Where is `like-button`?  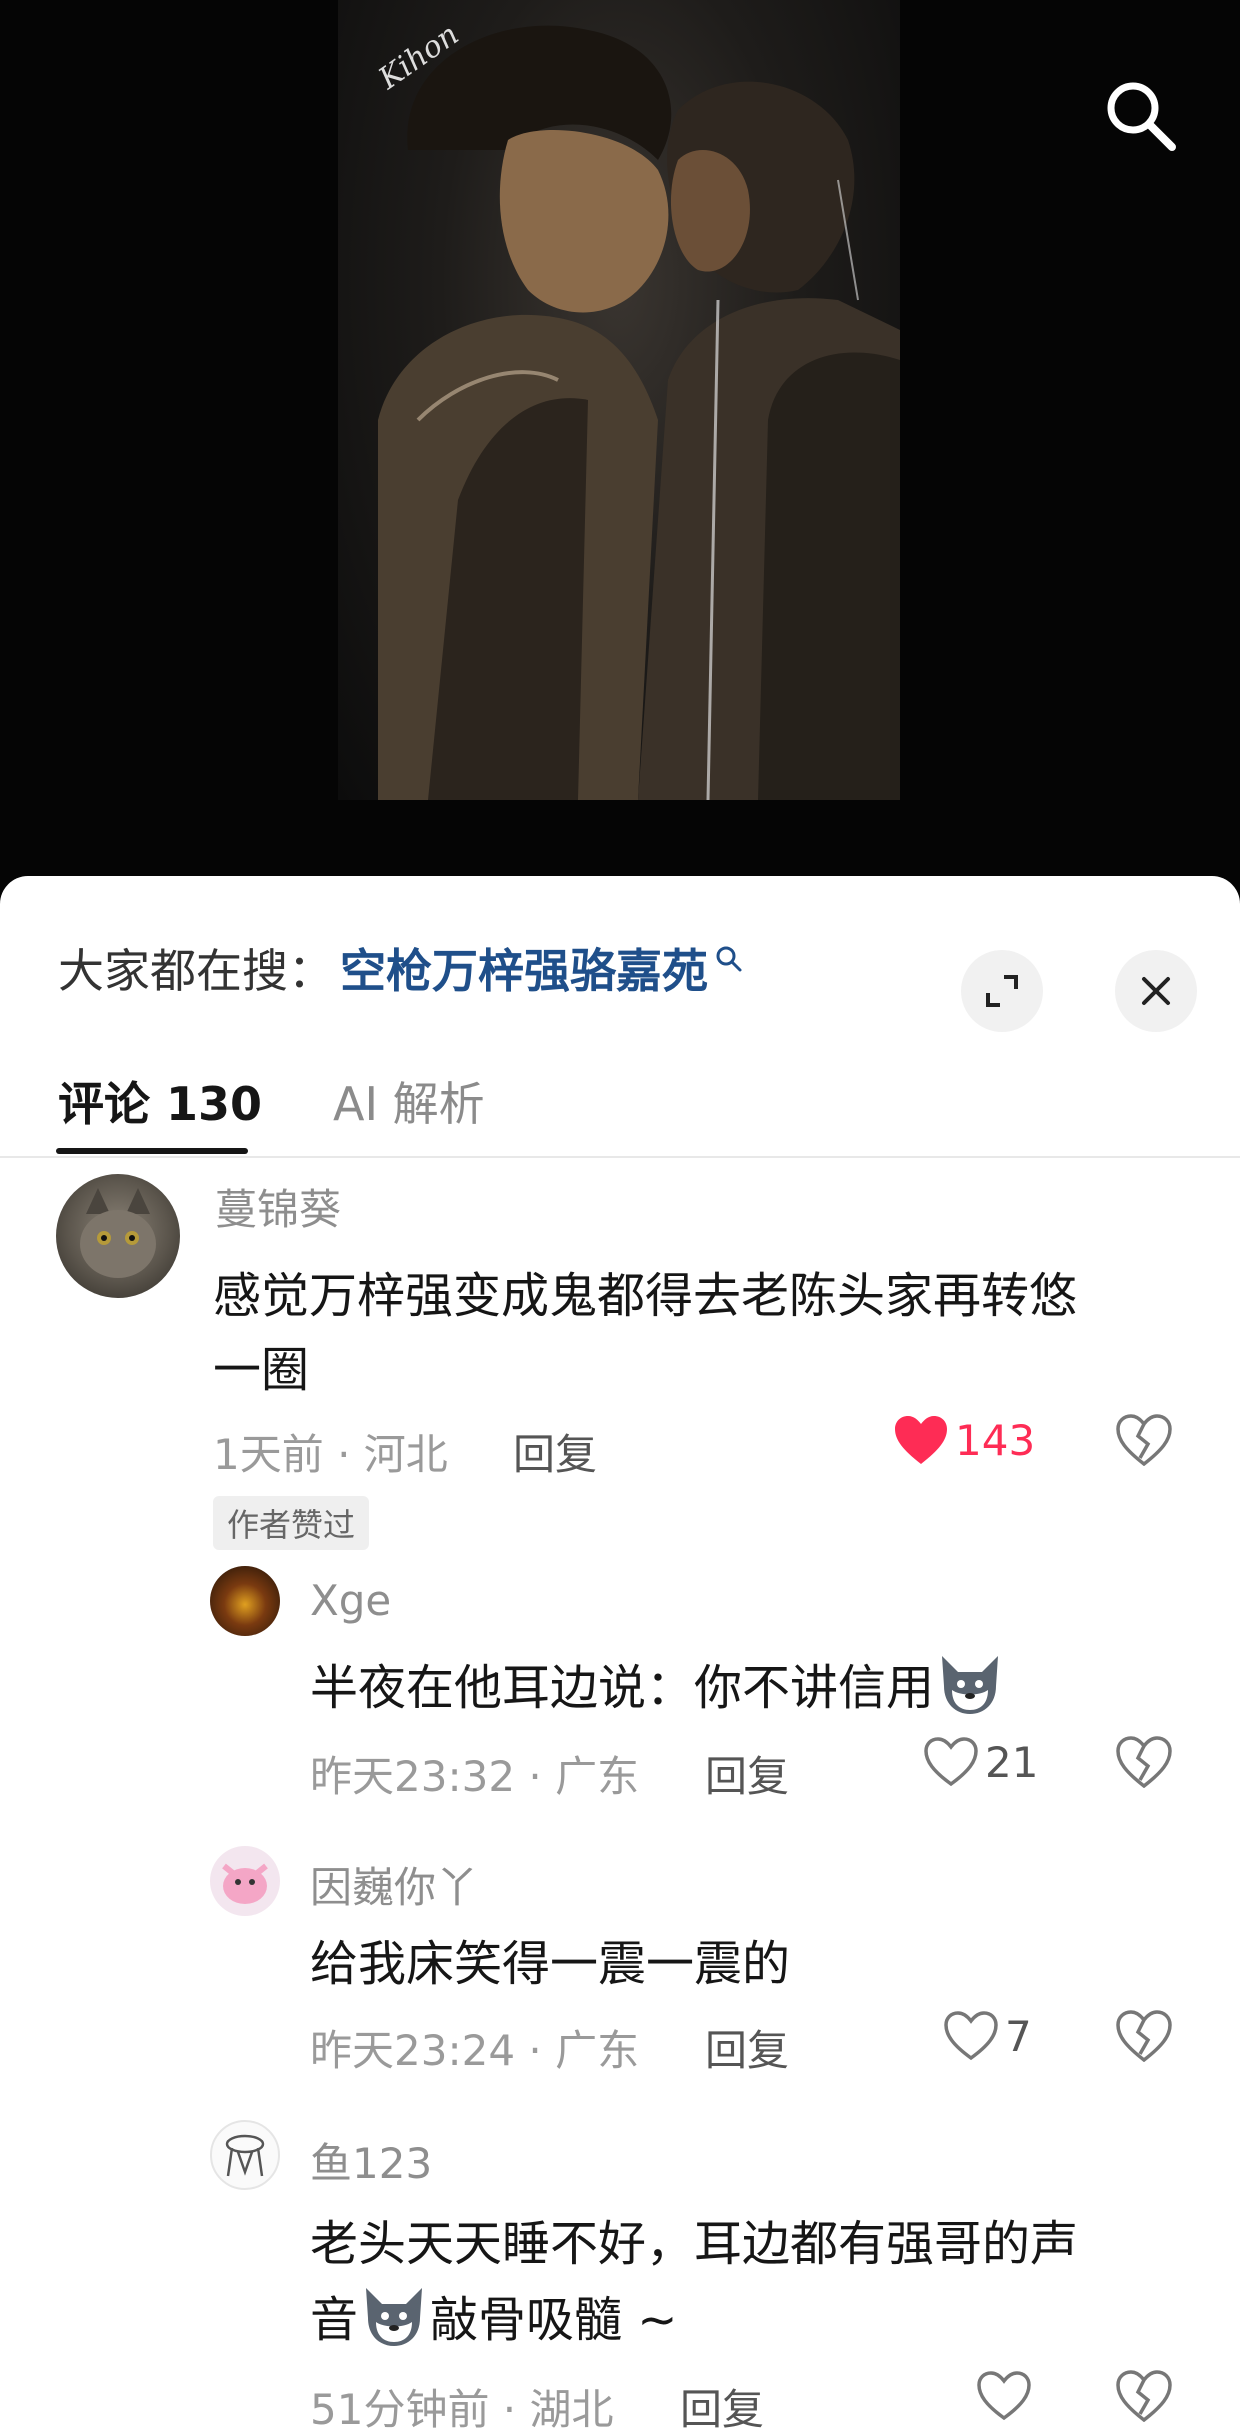 like-button is located at coordinates (1004, 2396).